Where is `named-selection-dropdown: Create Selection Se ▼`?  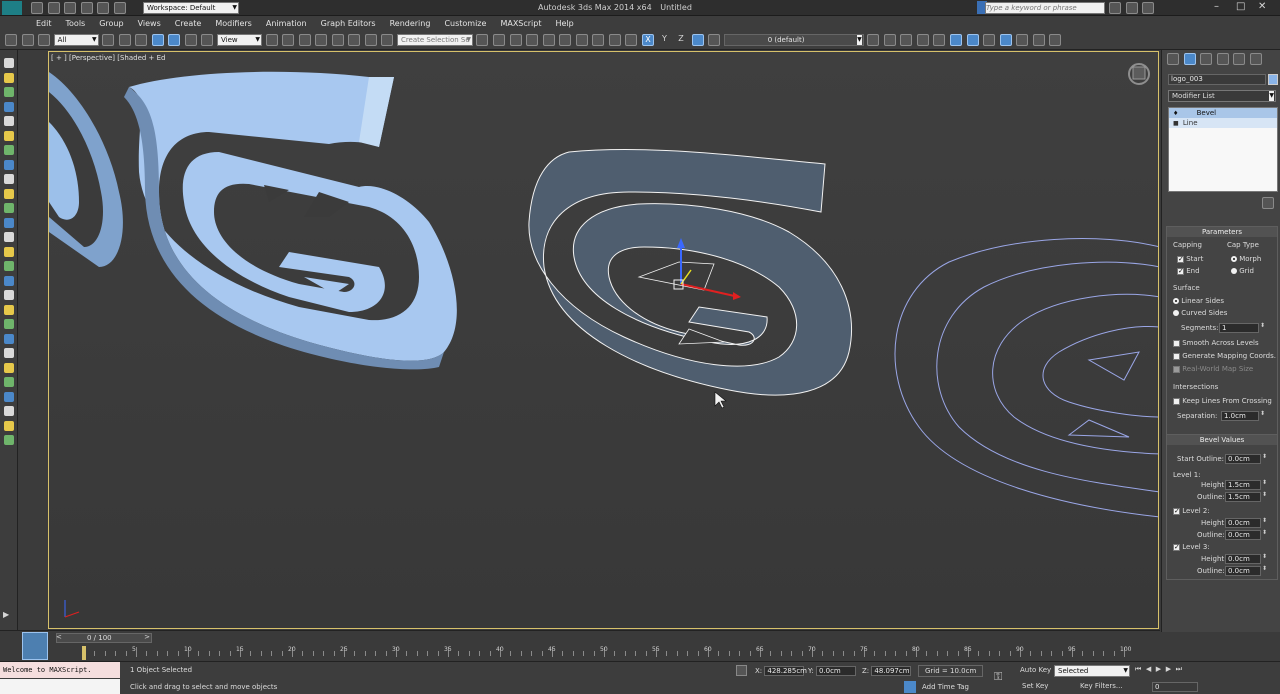
named-selection-dropdown: Create Selection Se ▼ is located at coordinates (434, 40).